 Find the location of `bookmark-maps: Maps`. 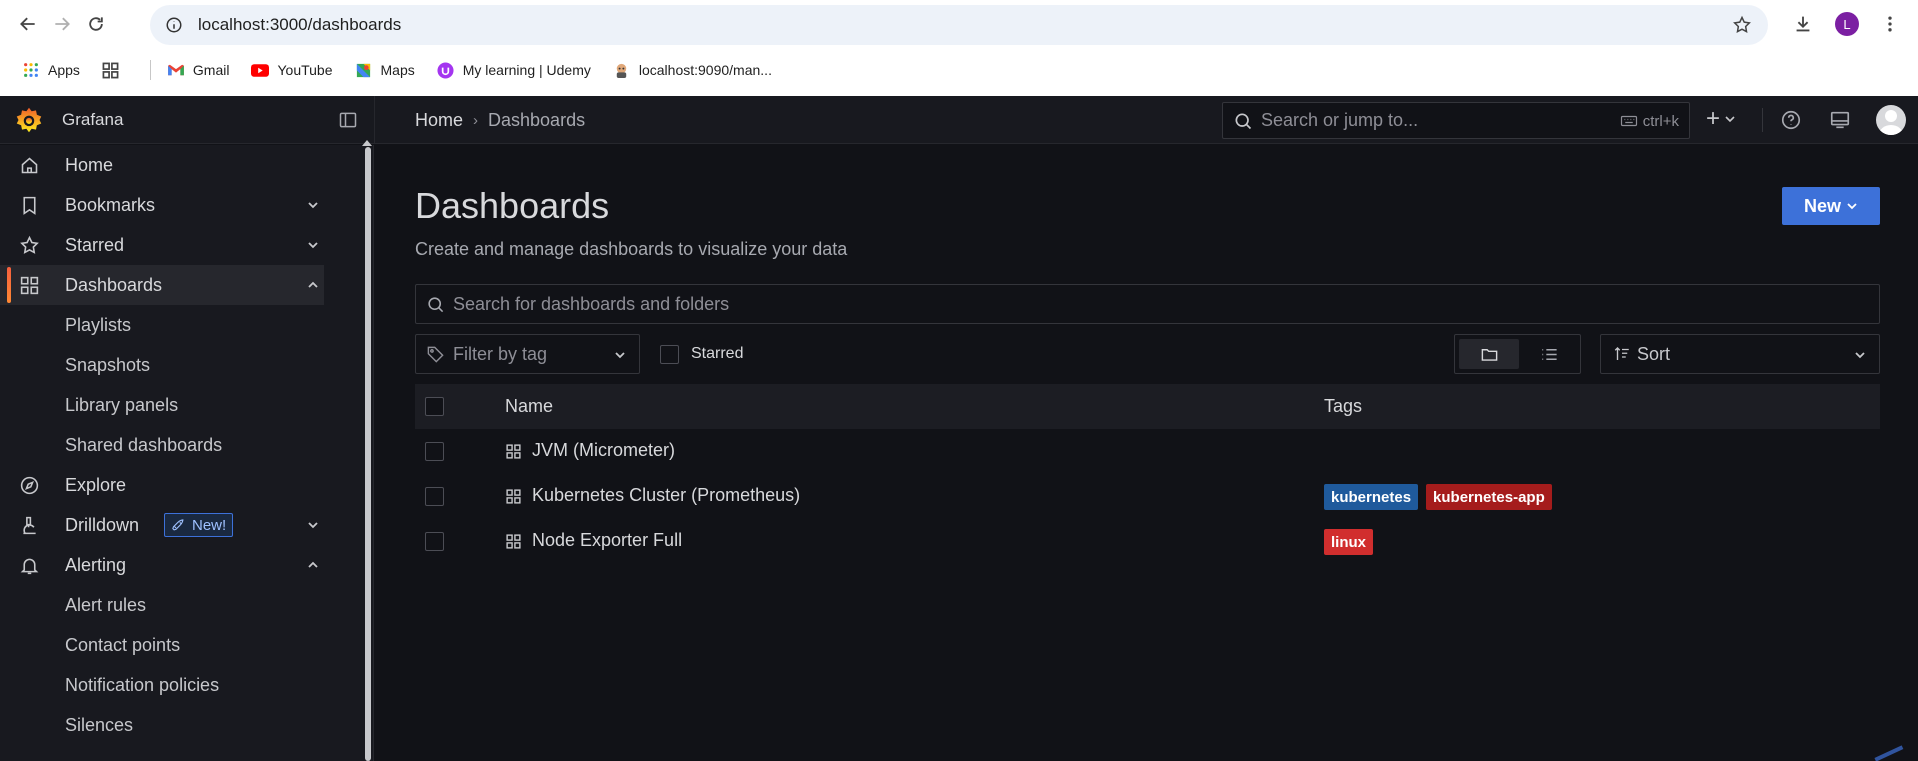

bookmark-maps: Maps is located at coordinates (385, 70).